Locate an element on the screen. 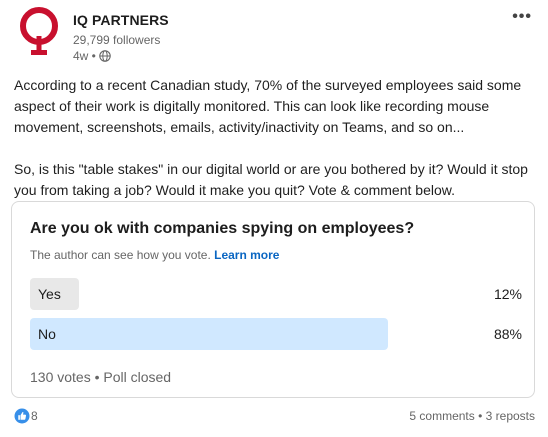 The height and width of the screenshot is (437, 548). post-time: 4w • is located at coordinates (92, 56).